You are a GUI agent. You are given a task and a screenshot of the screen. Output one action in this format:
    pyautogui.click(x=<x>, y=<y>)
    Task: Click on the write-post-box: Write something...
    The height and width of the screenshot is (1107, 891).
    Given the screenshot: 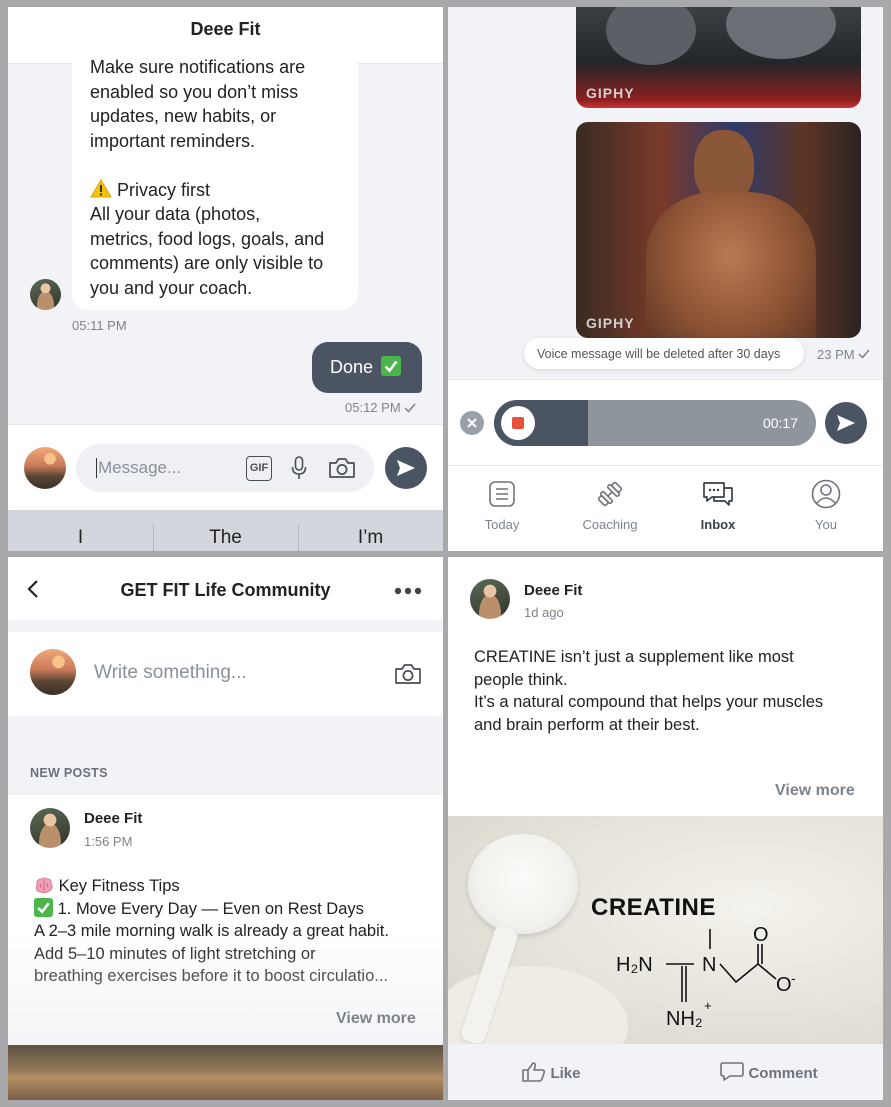 What is the action you would take?
    pyautogui.click(x=225, y=674)
    